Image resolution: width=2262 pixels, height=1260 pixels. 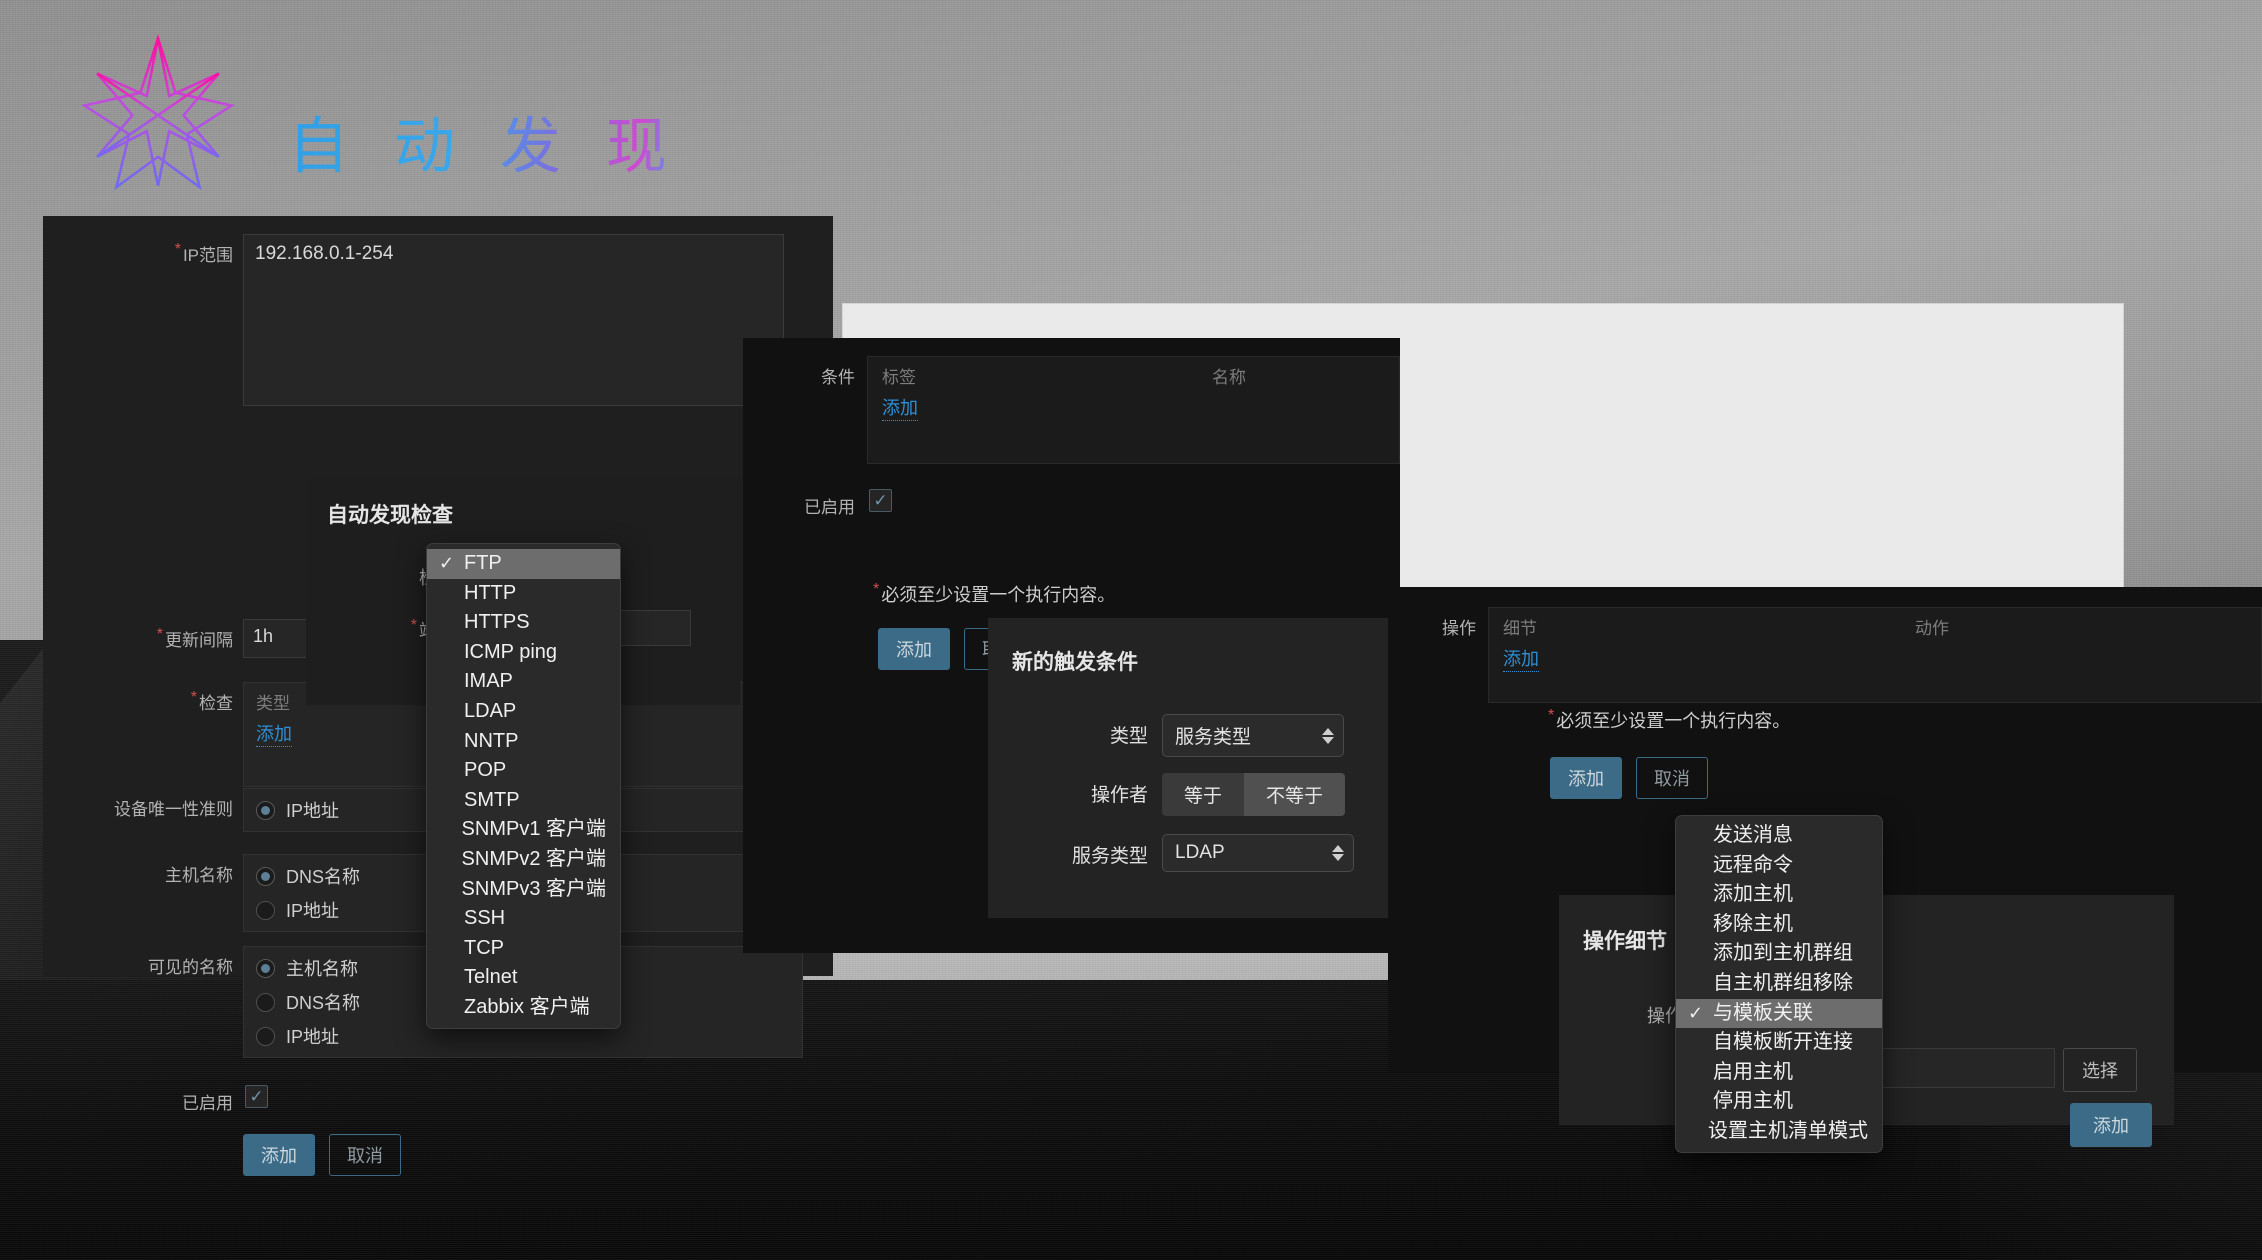 I want to click on action-error-note: * 必须至少设置一个执行内容。, so click(x=994, y=593).